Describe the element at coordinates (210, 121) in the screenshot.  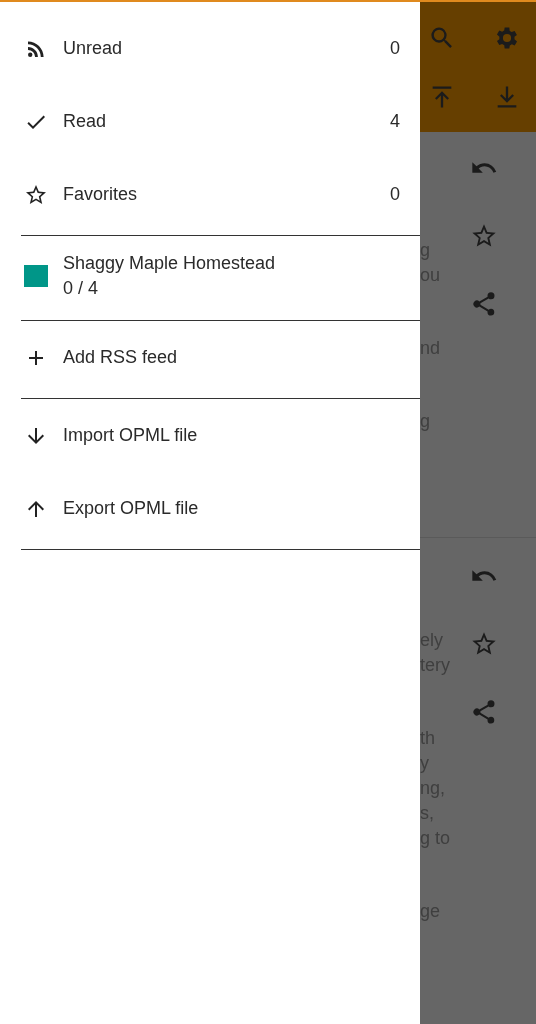
I see `drawer-item: Read 4` at that location.